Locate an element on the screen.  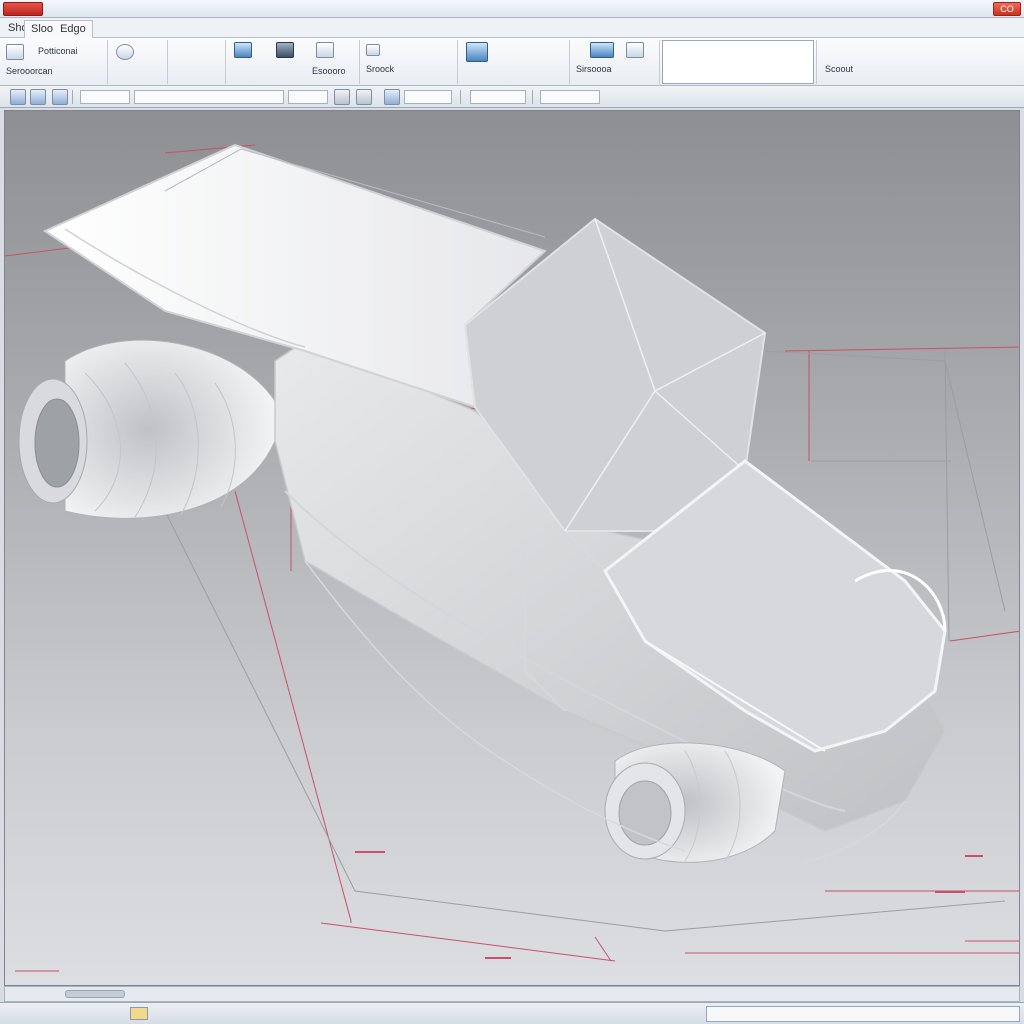
sketch-icon is located at coordinates (15, 52).